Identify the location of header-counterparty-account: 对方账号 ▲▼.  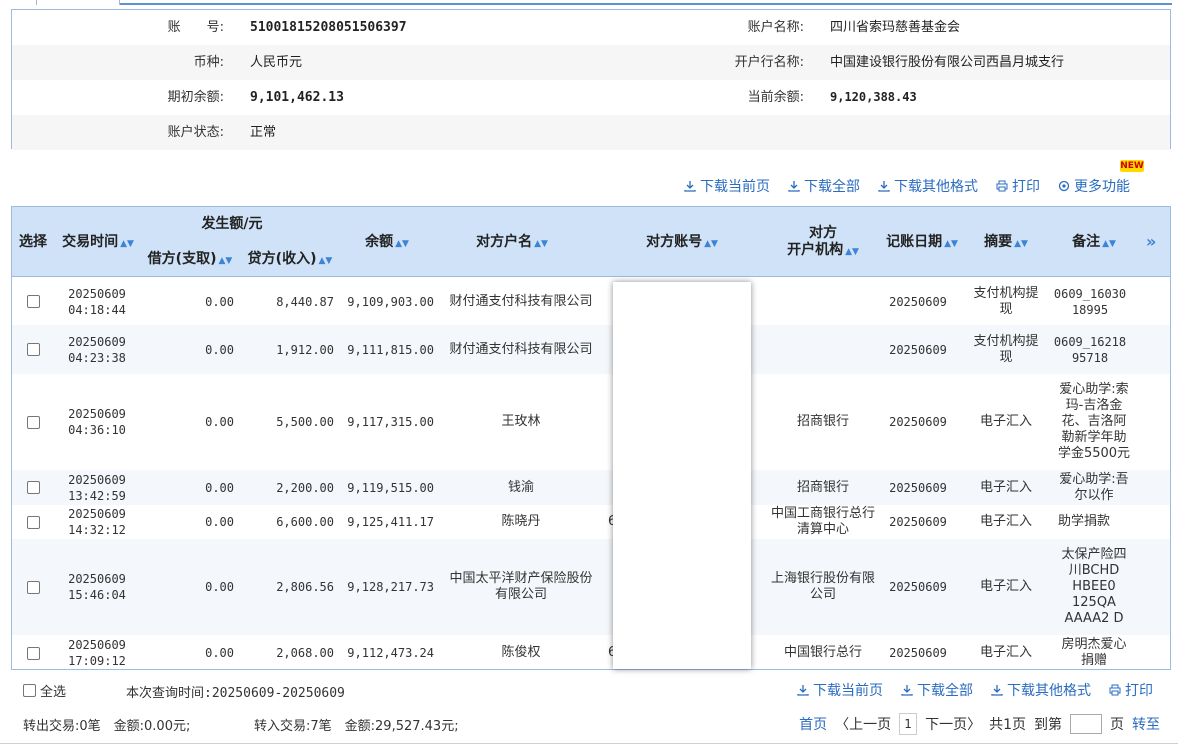
(682, 243).